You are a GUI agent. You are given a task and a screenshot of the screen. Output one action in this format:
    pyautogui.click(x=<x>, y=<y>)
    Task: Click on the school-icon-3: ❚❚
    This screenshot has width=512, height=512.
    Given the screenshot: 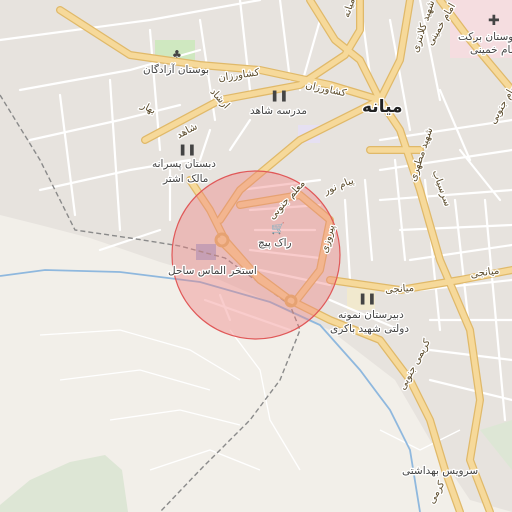 What is the action you would take?
    pyautogui.click(x=367, y=298)
    